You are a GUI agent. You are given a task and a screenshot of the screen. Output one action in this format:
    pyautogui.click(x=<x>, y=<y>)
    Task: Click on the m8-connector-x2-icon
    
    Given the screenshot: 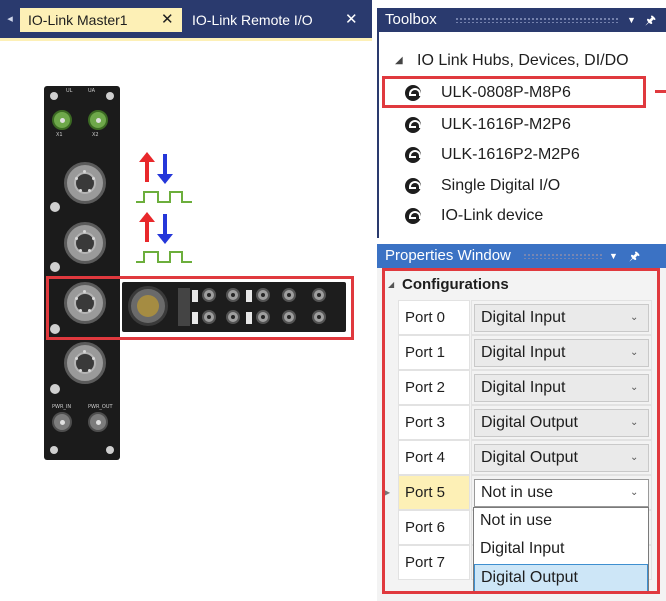 What is the action you would take?
    pyautogui.click(x=98, y=120)
    